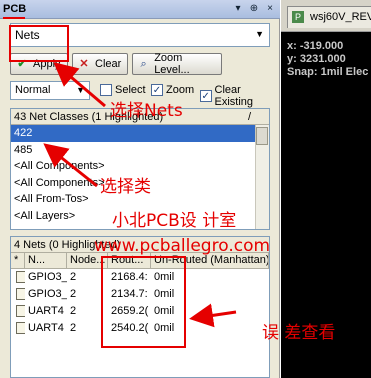  Describe the element at coordinates (298, 17) in the screenshot. I see `pcb-document-icon: P` at that location.